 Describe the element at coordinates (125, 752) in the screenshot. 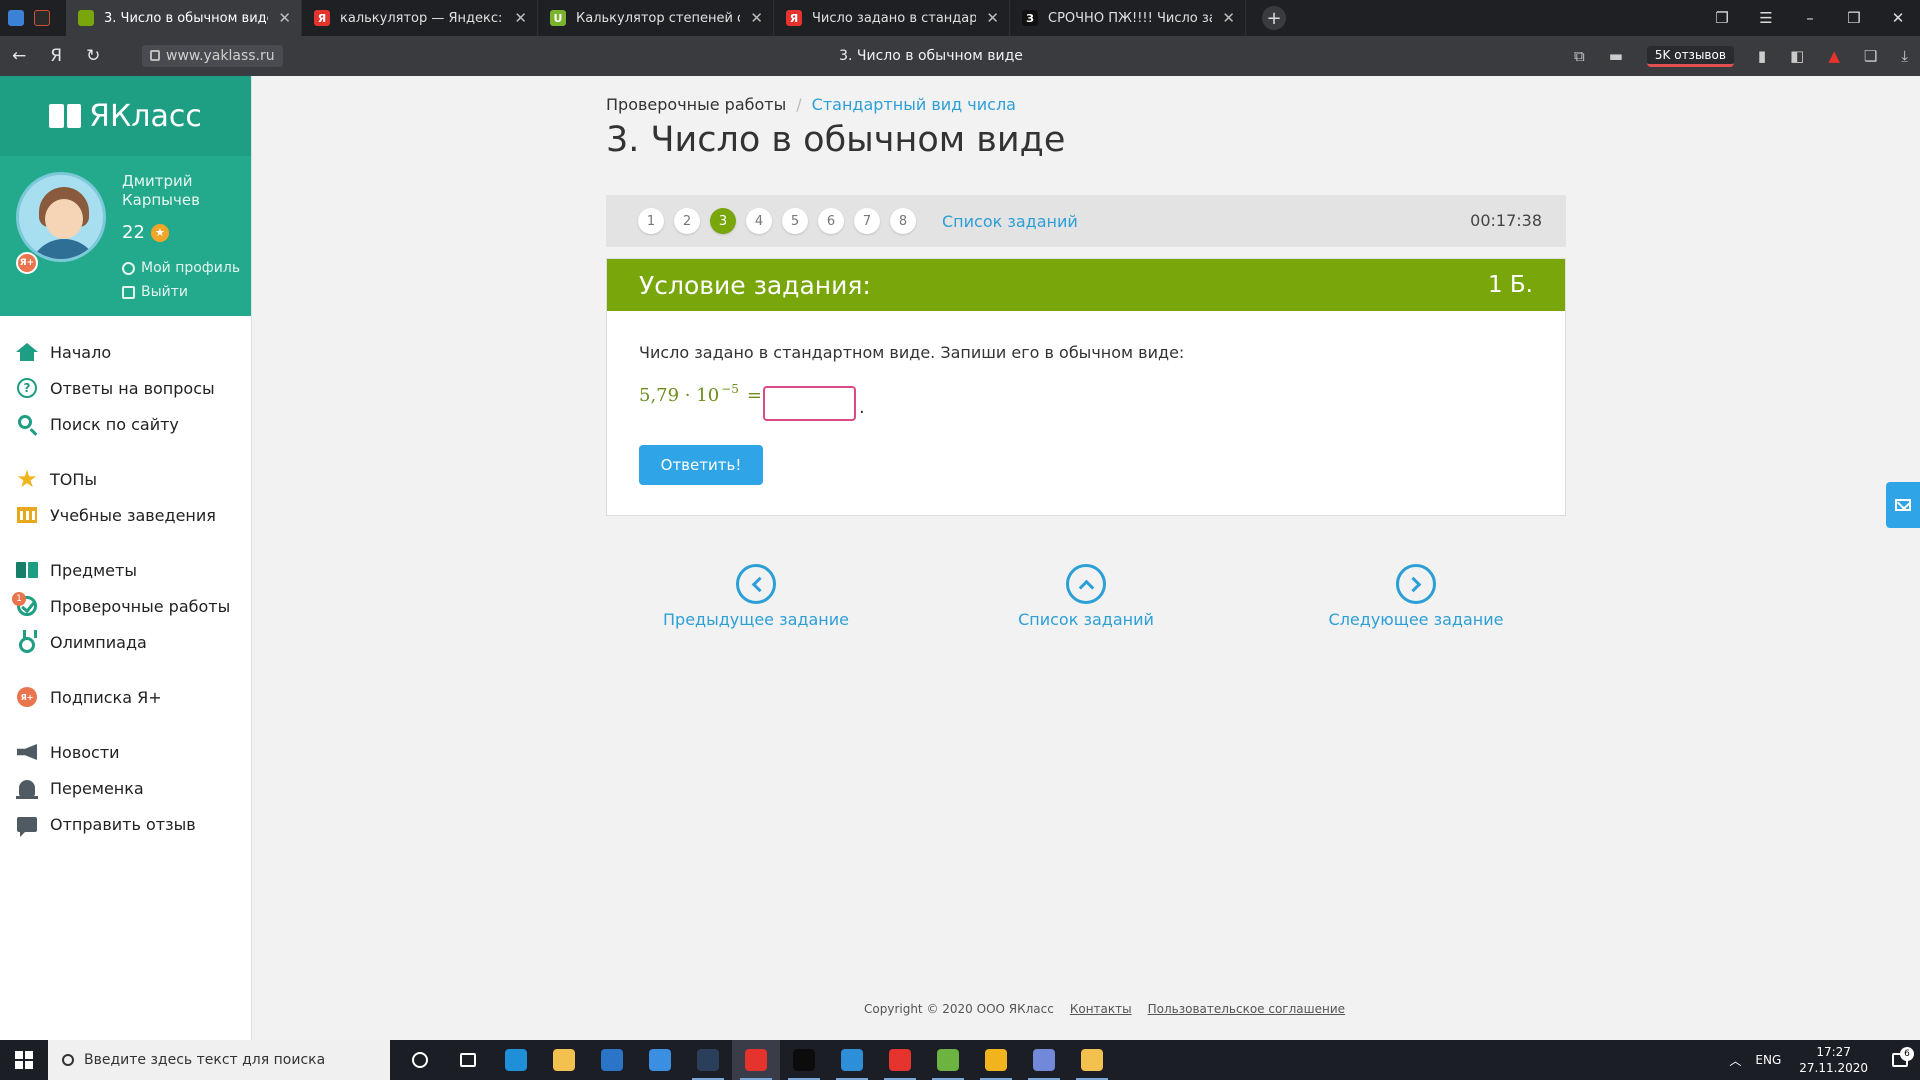

I see `sidebar-item: Новости` at that location.